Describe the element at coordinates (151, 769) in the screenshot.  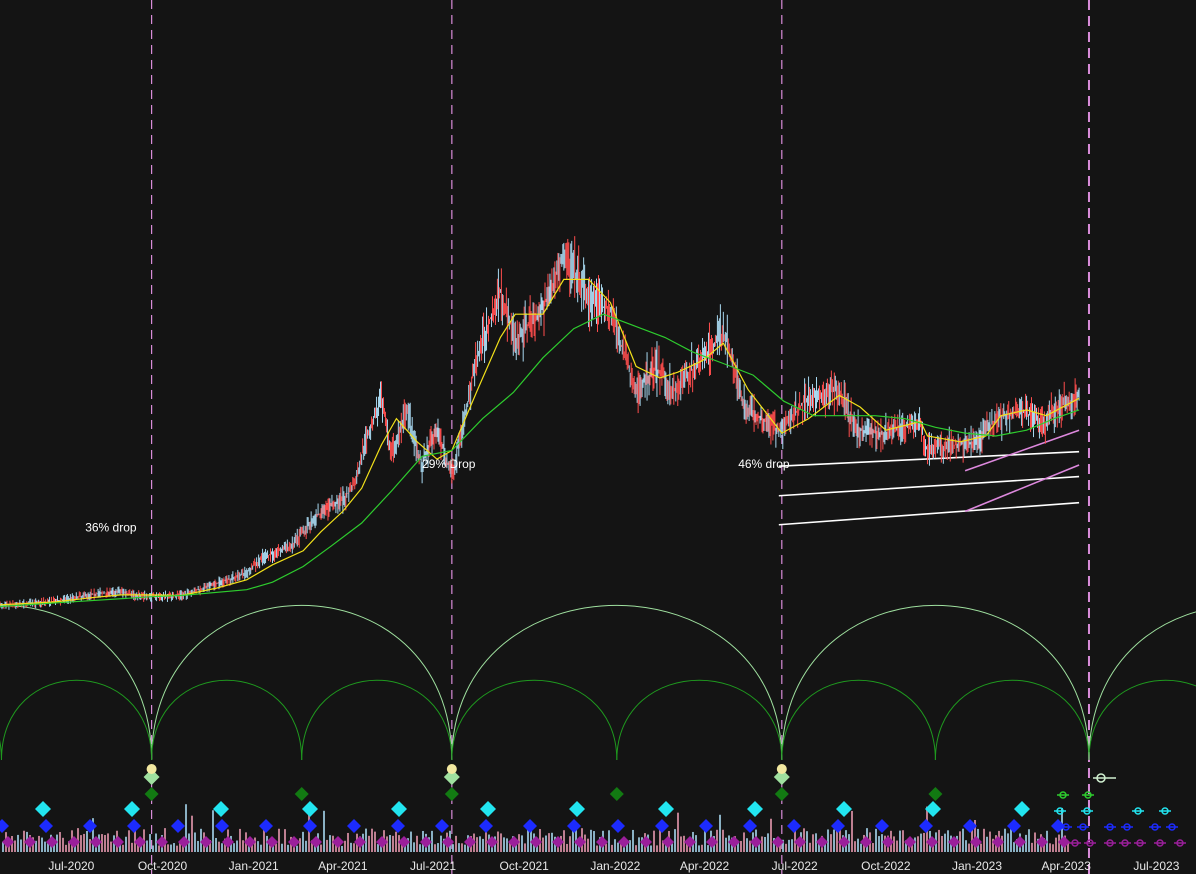
I see `cycle-dot` at that location.